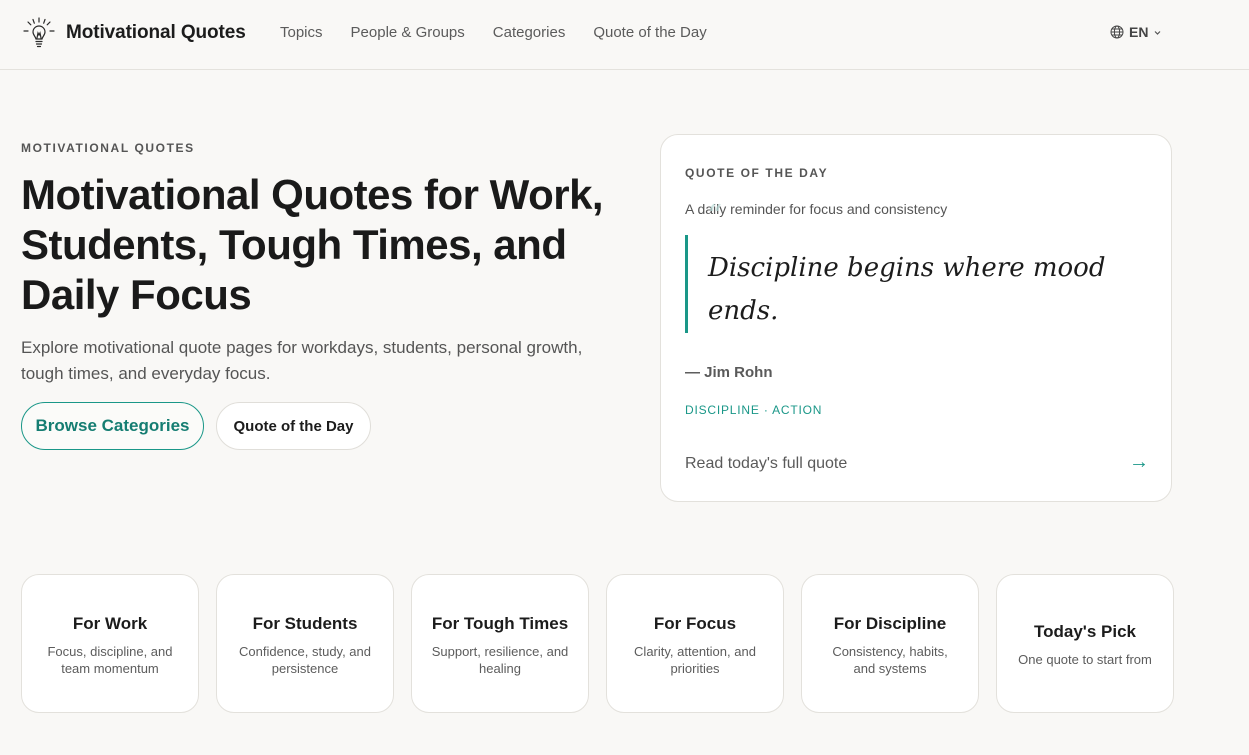 Image resolution: width=1249 pixels, height=755 pixels. I want to click on category-title: For Students, so click(305, 623).